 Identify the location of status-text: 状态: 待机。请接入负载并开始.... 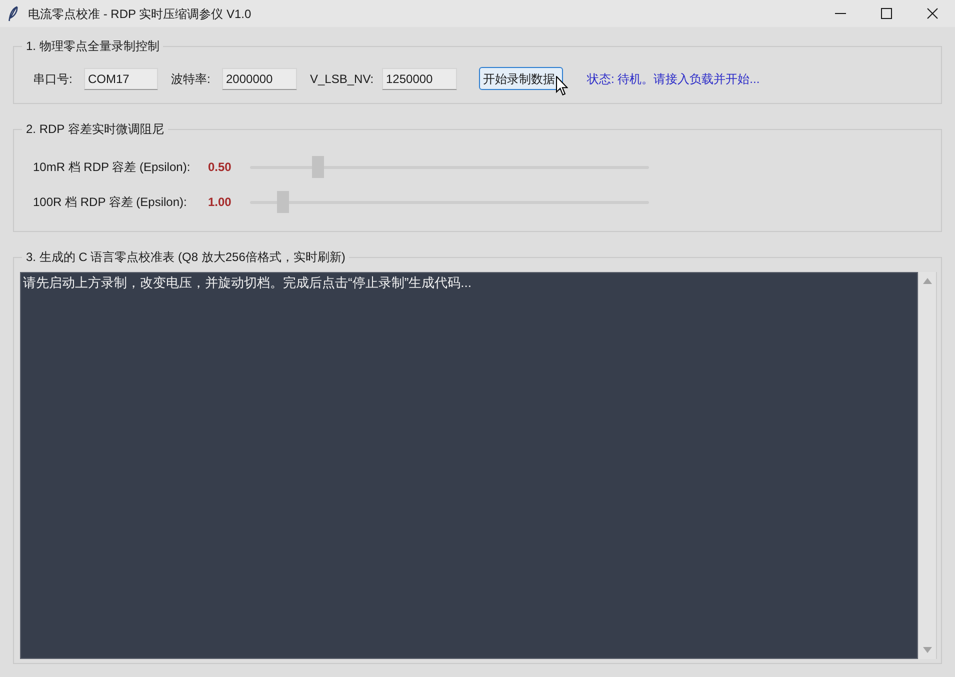
(673, 79).